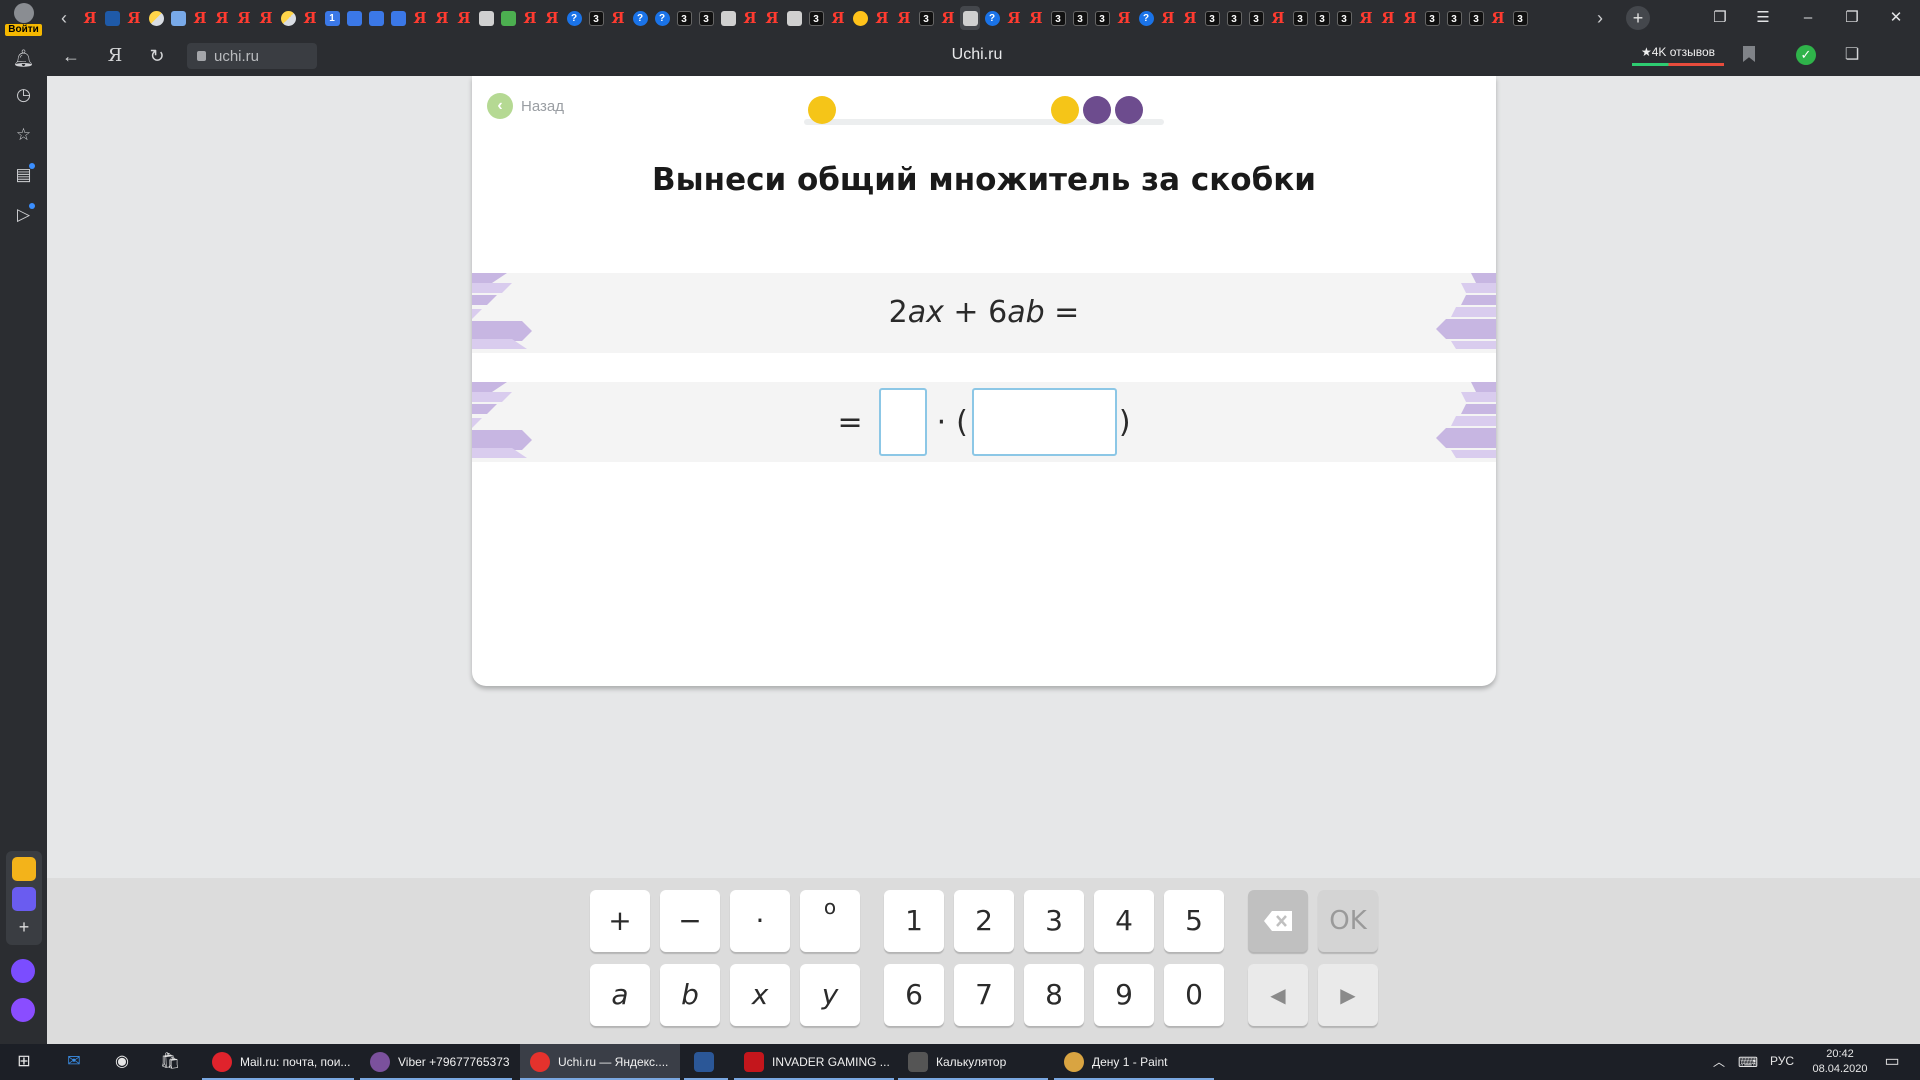  Describe the element at coordinates (64, 18) in the screenshot. I see `tabs-scroll-left-icon: ‹` at that location.